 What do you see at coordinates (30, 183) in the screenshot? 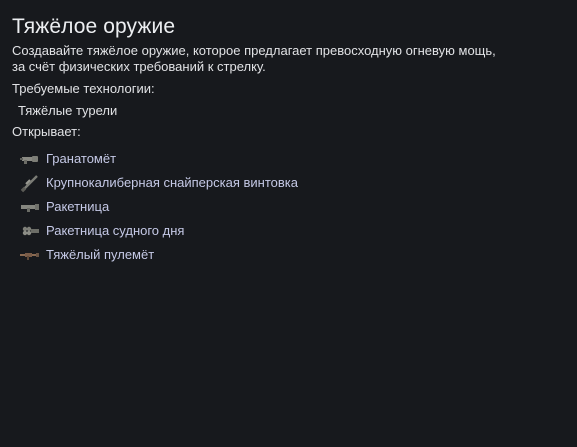
I see `sniper-rifle-icon` at bounding box center [30, 183].